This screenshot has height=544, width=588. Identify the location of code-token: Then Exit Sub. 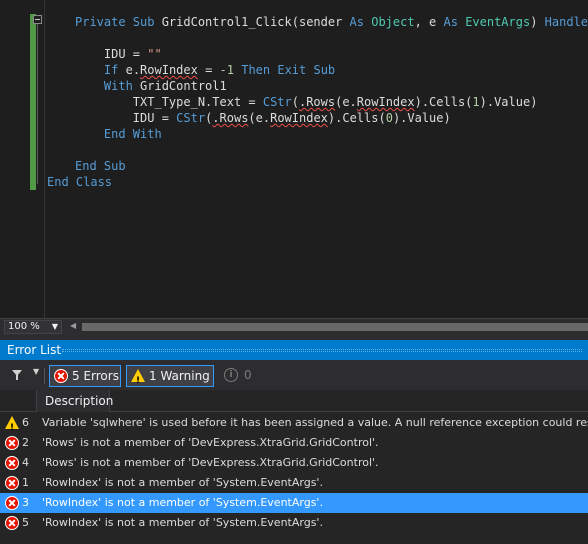
(288, 70).